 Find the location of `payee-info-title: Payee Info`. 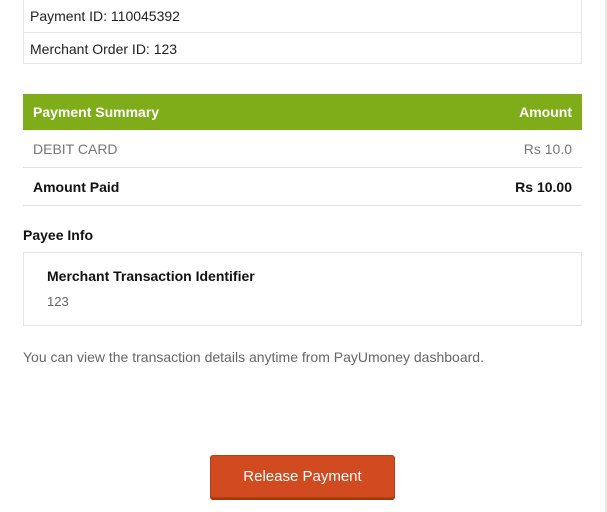

payee-info-title: Payee Info is located at coordinates (58, 235).